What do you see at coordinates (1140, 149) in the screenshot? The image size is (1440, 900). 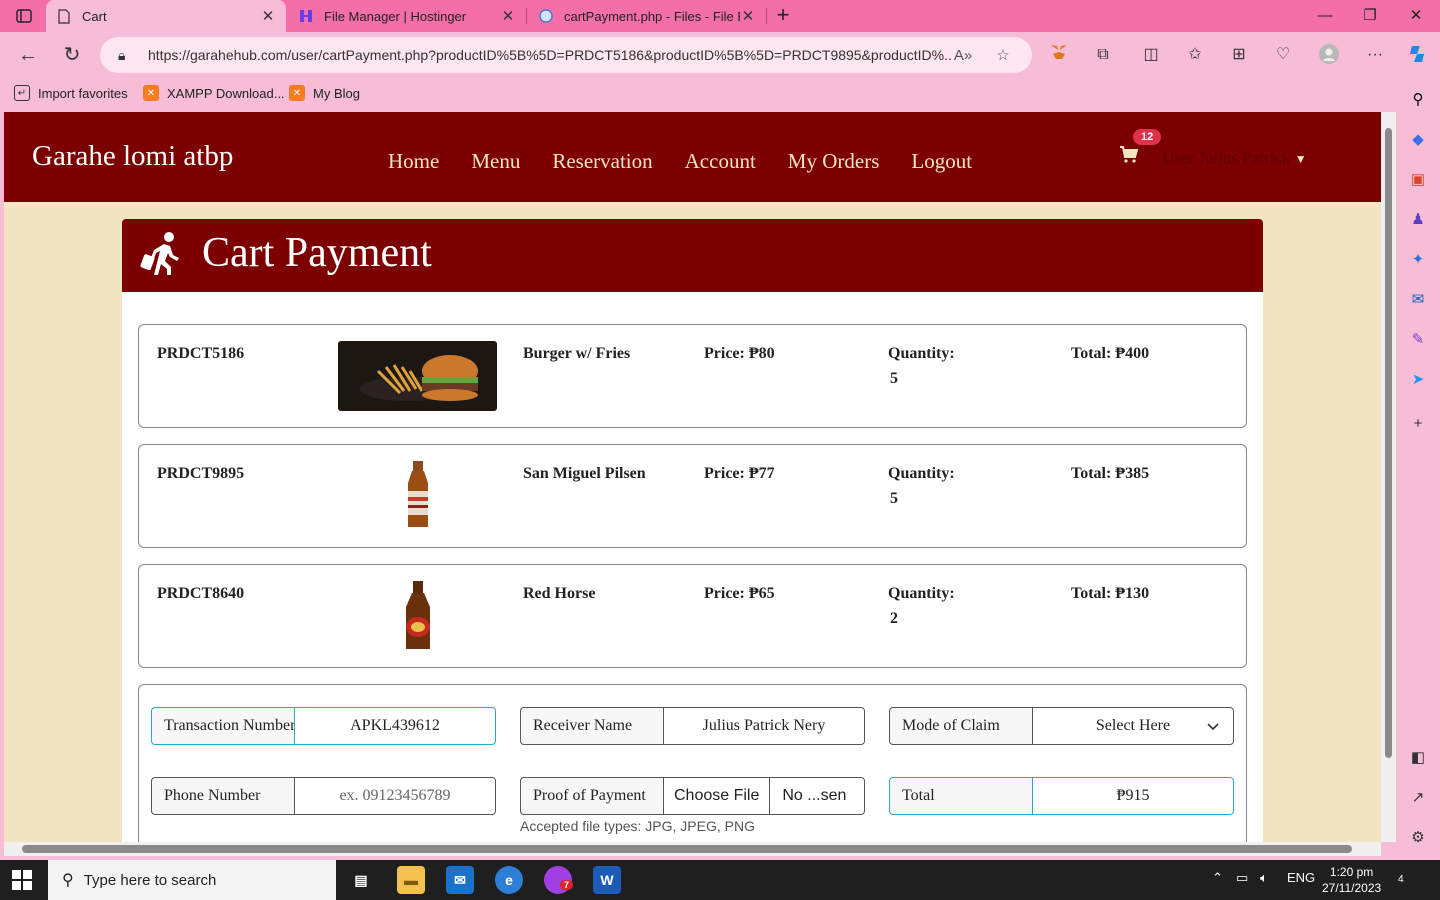 I see `cart-button: 12` at bounding box center [1140, 149].